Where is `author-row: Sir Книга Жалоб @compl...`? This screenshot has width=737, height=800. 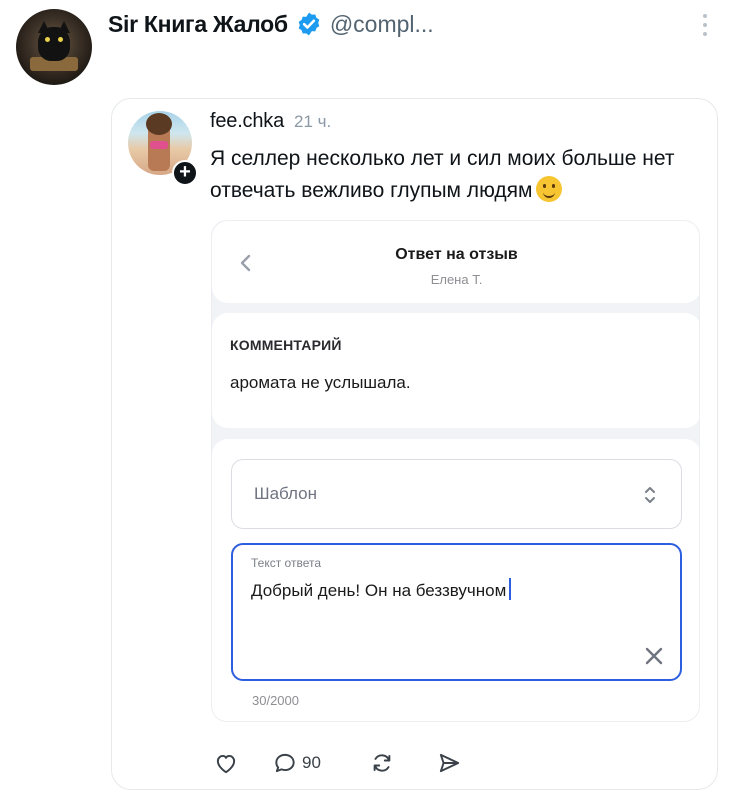 author-row: Sir Книга Жалоб @compl... is located at coordinates (271, 24).